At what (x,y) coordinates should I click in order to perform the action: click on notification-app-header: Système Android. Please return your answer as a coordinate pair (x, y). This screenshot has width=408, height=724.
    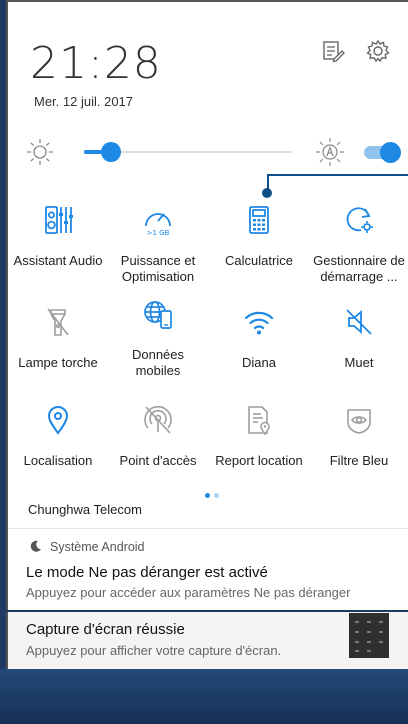
    Looking at the image, I should click on (87, 547).